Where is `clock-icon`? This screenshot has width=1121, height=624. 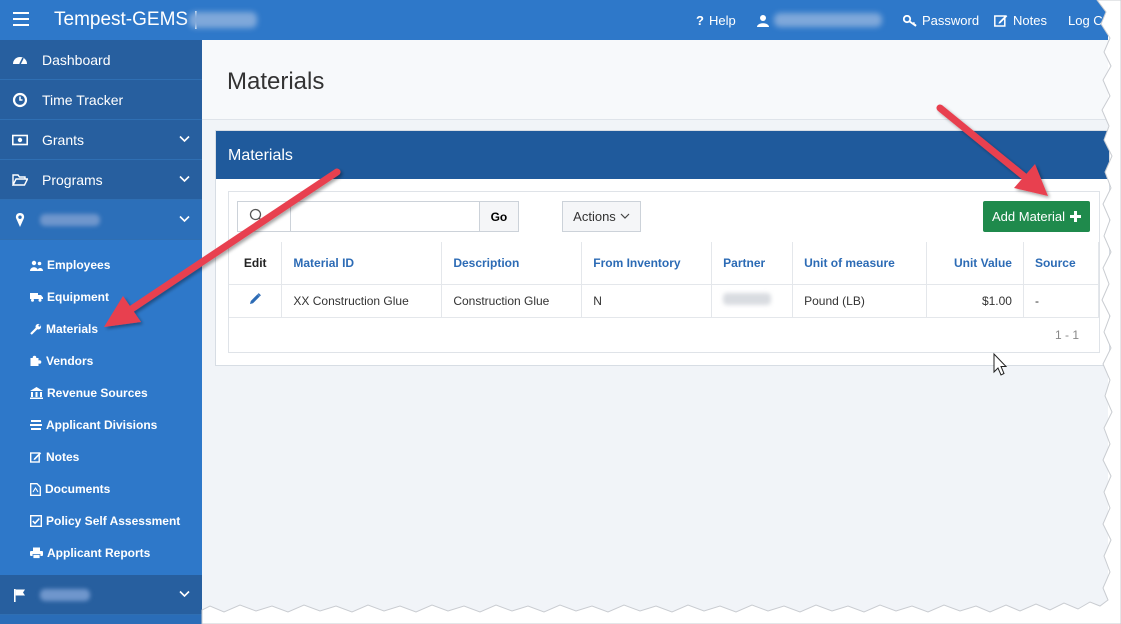 clock-icon is located at coordinates (20, 100).